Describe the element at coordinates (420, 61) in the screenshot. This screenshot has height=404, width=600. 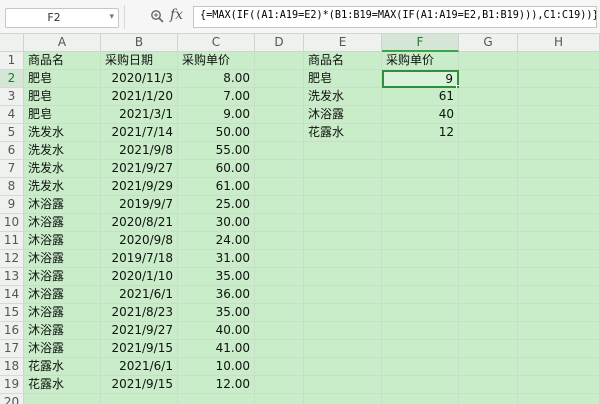
I see `cell-f1: 采购单价` at that location.